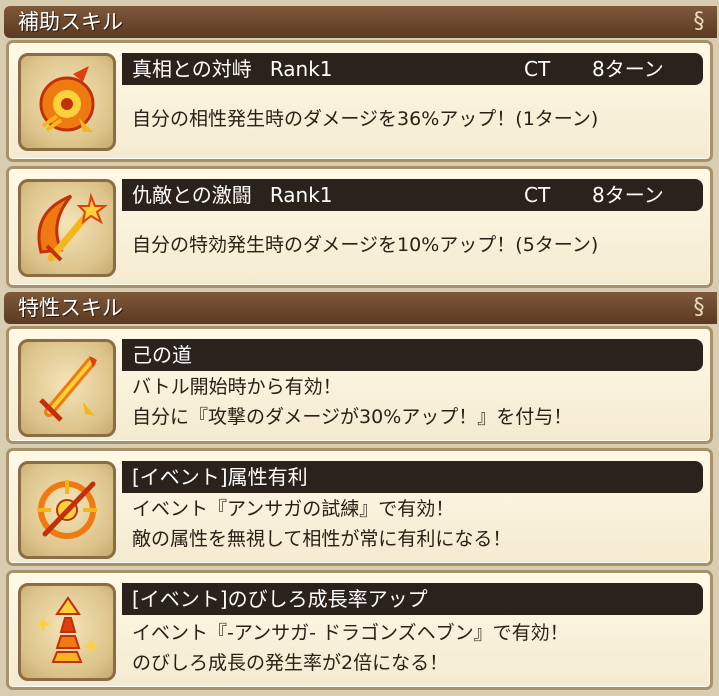  Describe the element at coordinates (162, 355) in the screenshot. I see `skill-name: 己の道` at that location.